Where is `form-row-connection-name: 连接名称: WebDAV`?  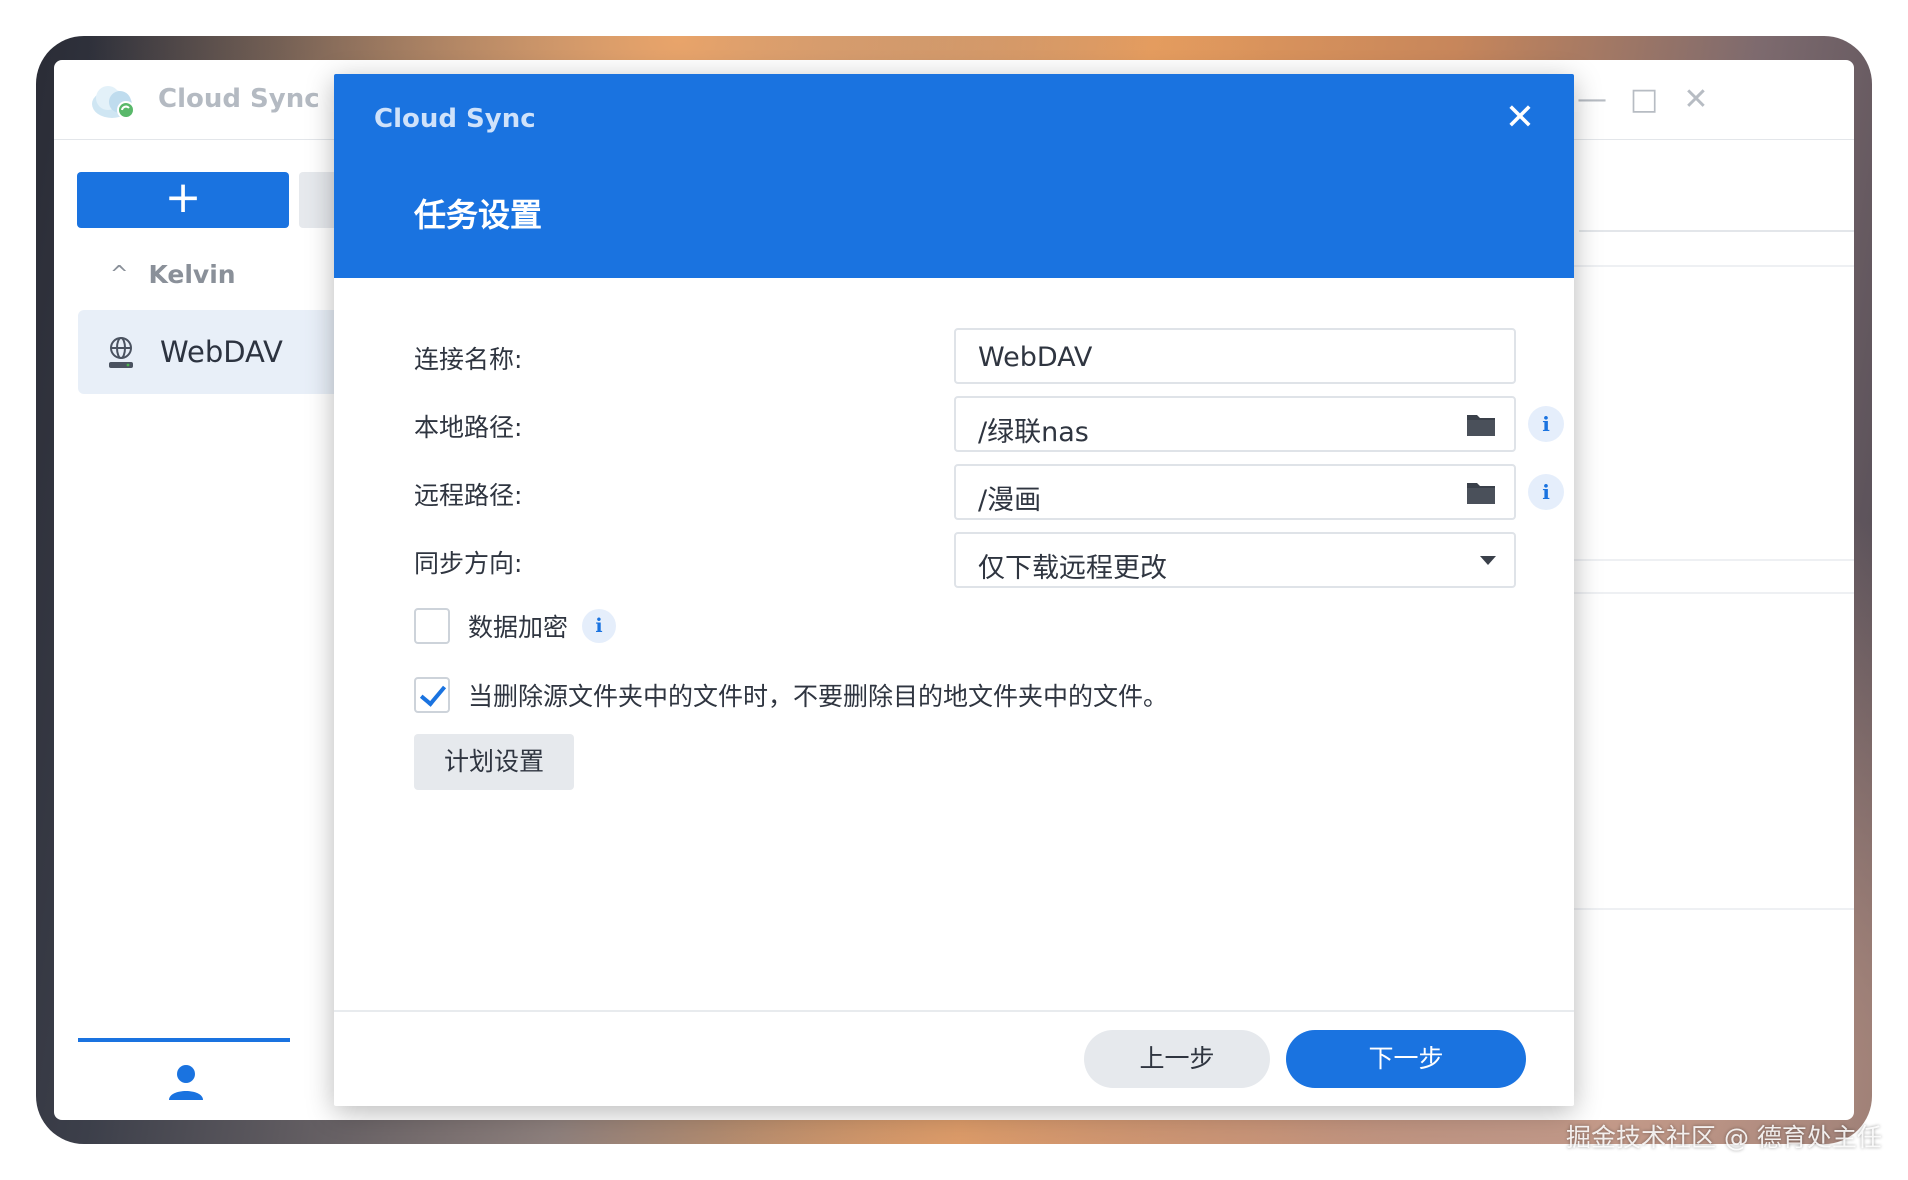 form-row-connection-name: 连接名称: WebDAV is located at coordinates (965, 356).